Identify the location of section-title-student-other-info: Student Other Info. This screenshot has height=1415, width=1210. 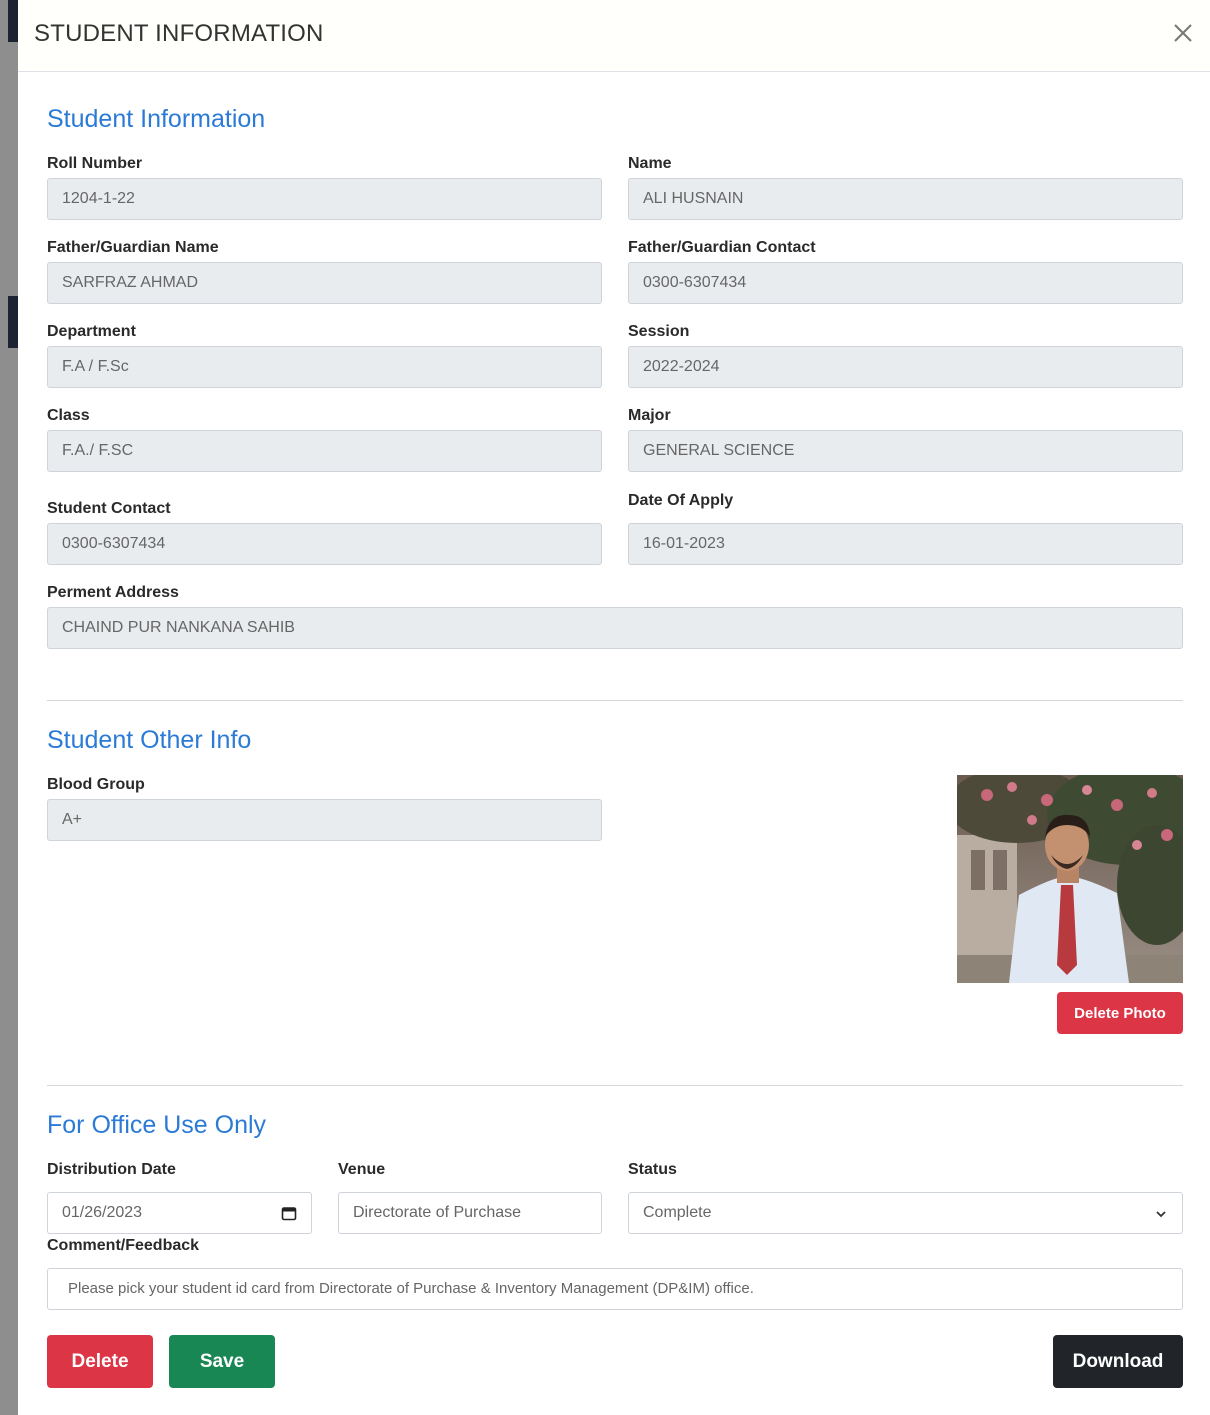
(149, 740).